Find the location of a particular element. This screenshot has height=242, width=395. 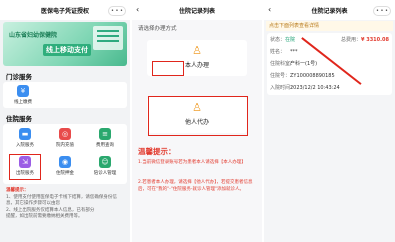

status-key: 状态： is located at coordinates (278, 40).